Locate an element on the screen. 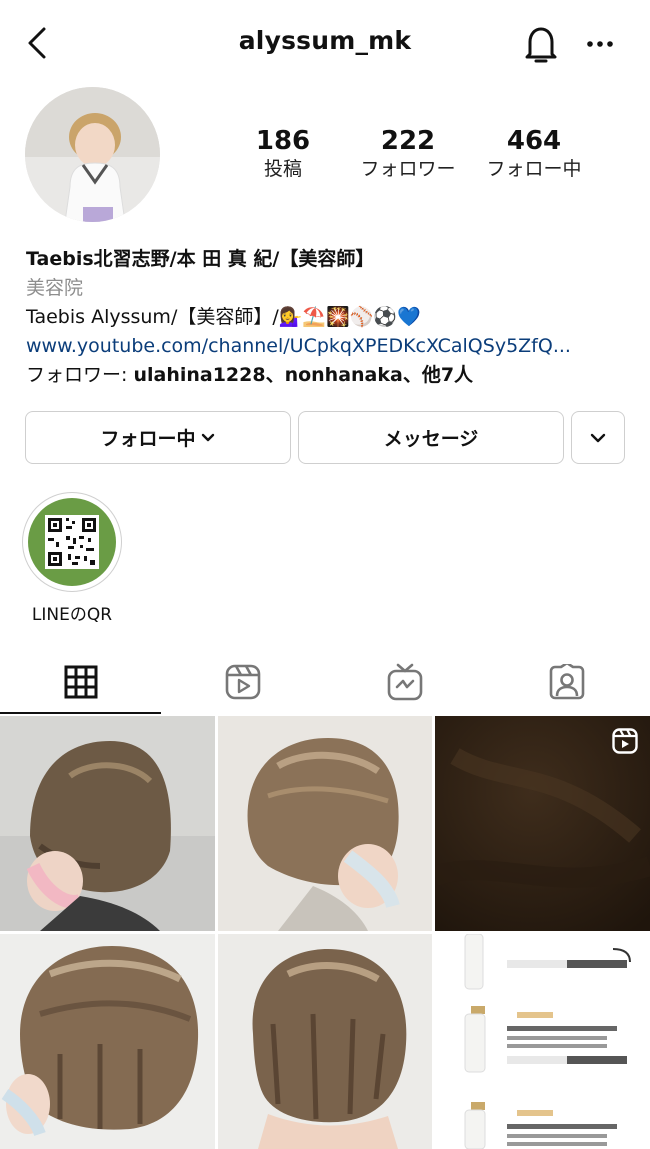 The image size is (650, 1149). followed-by-line: フォロワー: ulahina1228、nonhanaka、他7人 is located at coordinates (326, 375).